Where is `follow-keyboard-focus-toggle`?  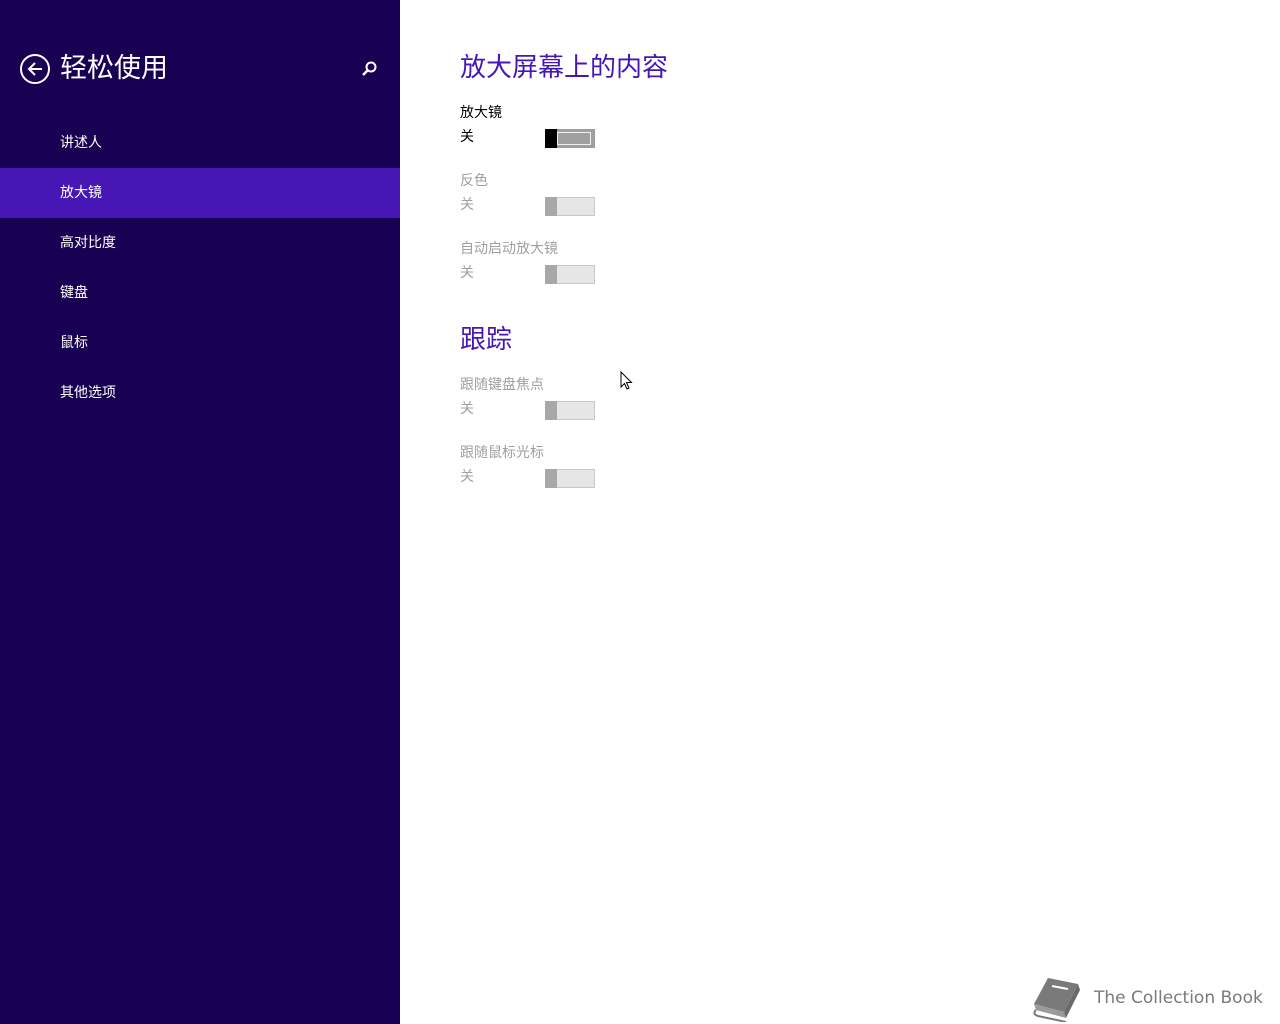
follow-keyboard-focus-toggle is located at coordinates (570, 410).